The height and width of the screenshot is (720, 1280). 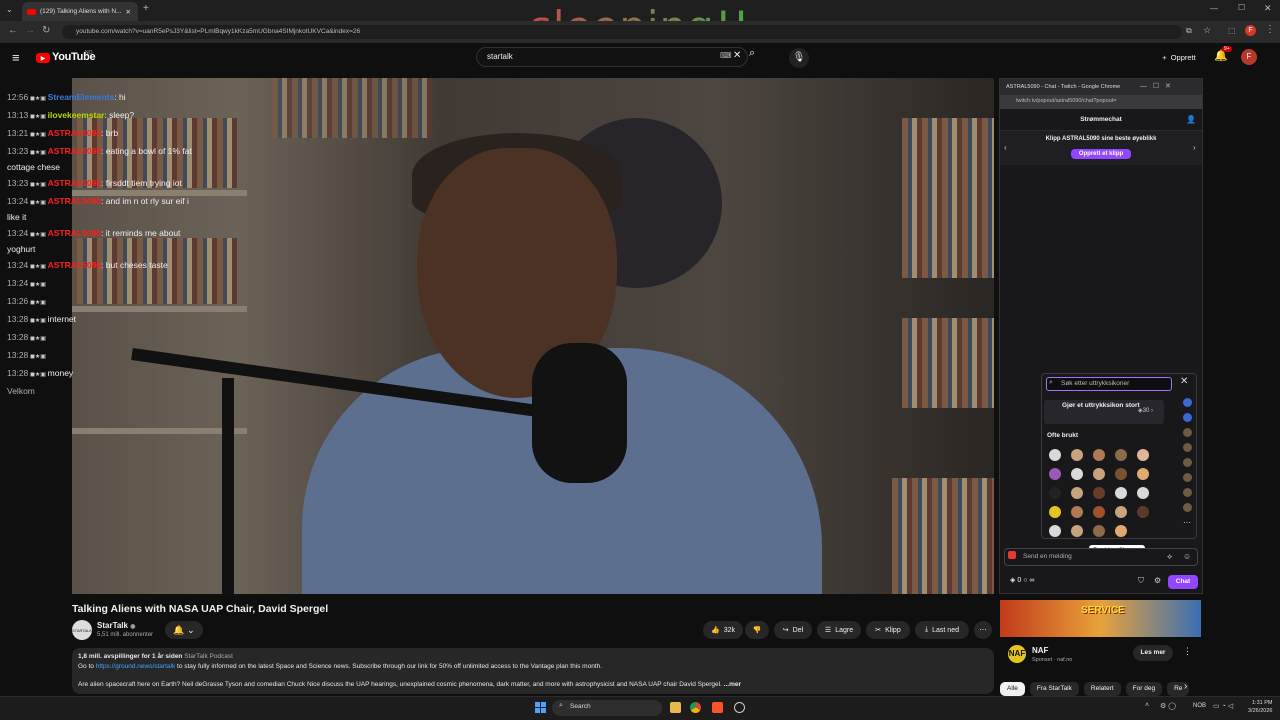 What do you see at coordinates (1102, 689) in the screenshot?
I see `filter-chip: Relatert` at bounding box center [1102, 689].